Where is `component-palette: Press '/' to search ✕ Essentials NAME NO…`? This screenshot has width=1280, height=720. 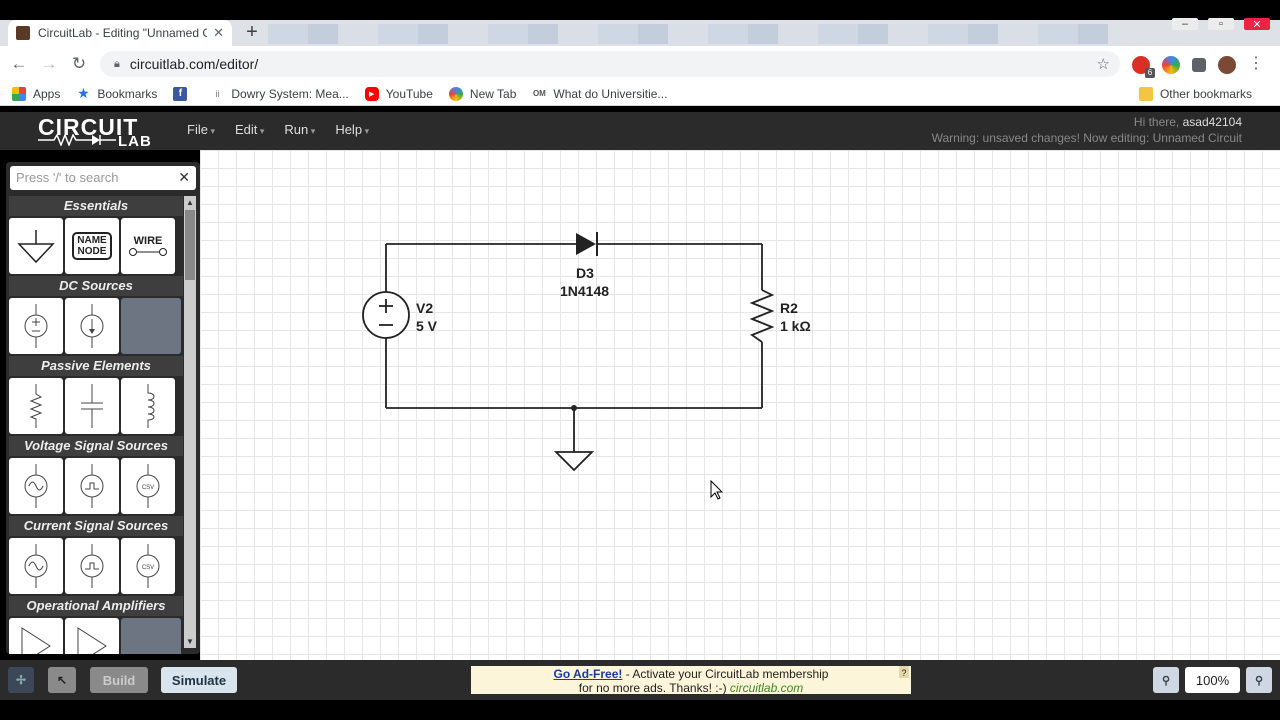
component-palette: Press '/' to search ✕ Essentials NAME NO… is located at coordinates (103, 408).